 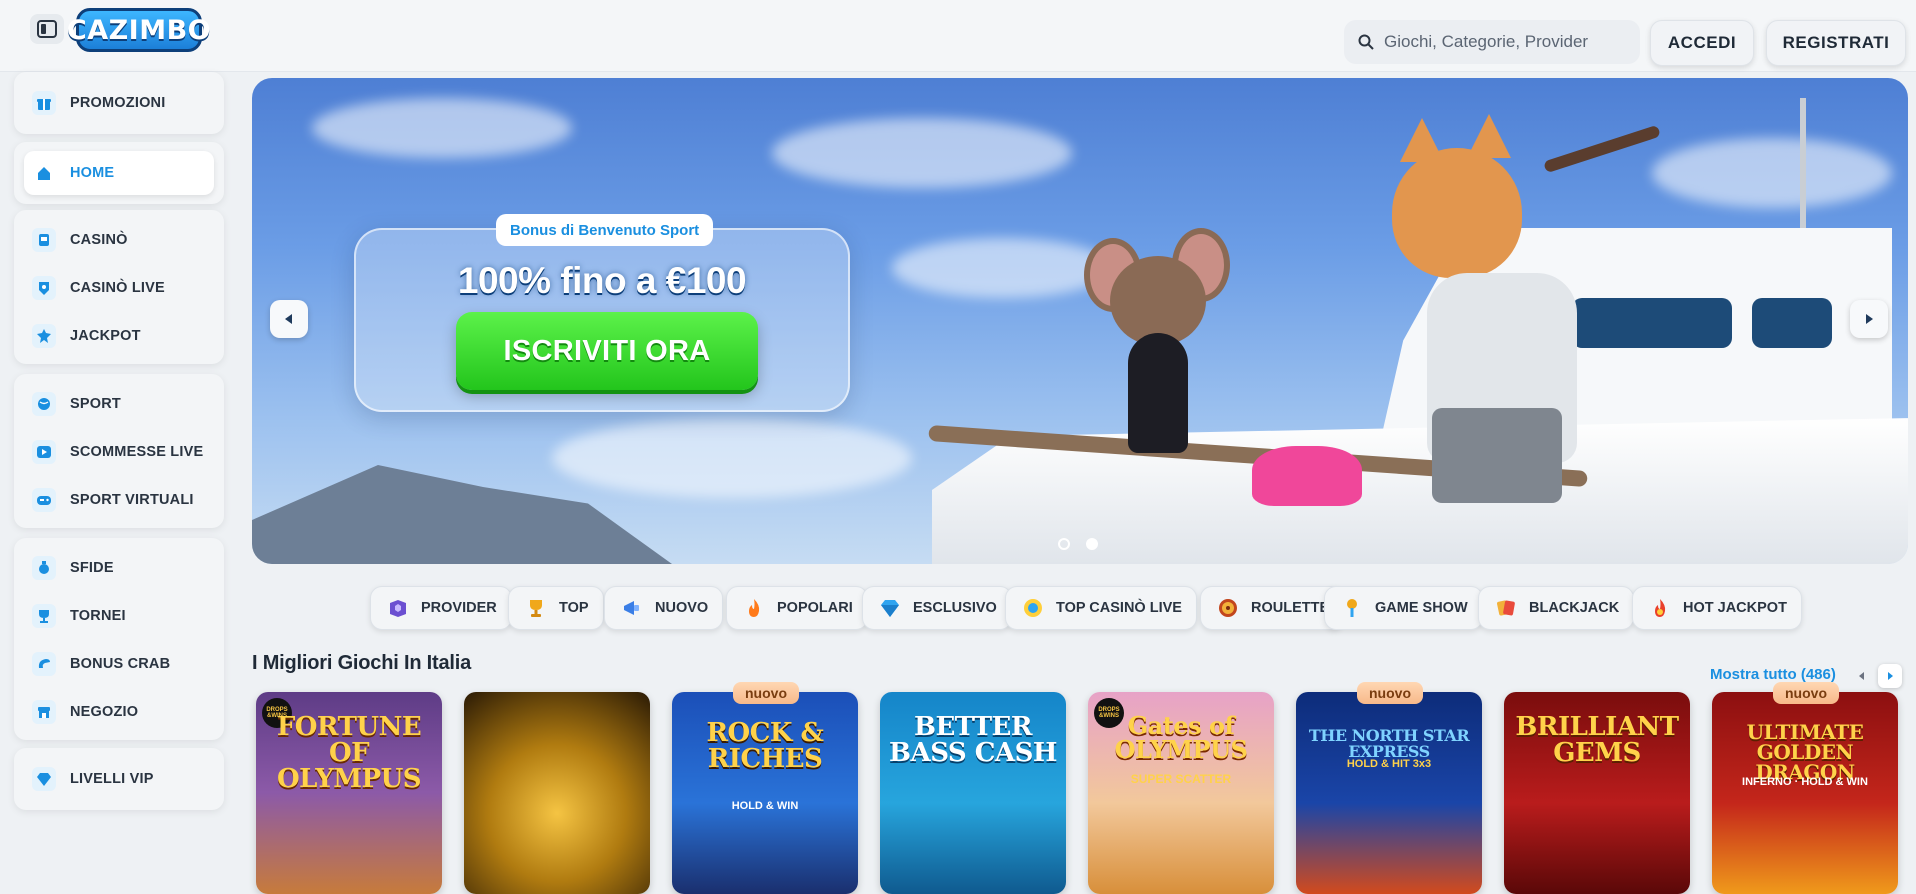 I want to click on sidebar-group-vip: LIVELLI VIP, so click(x=119, y=779).